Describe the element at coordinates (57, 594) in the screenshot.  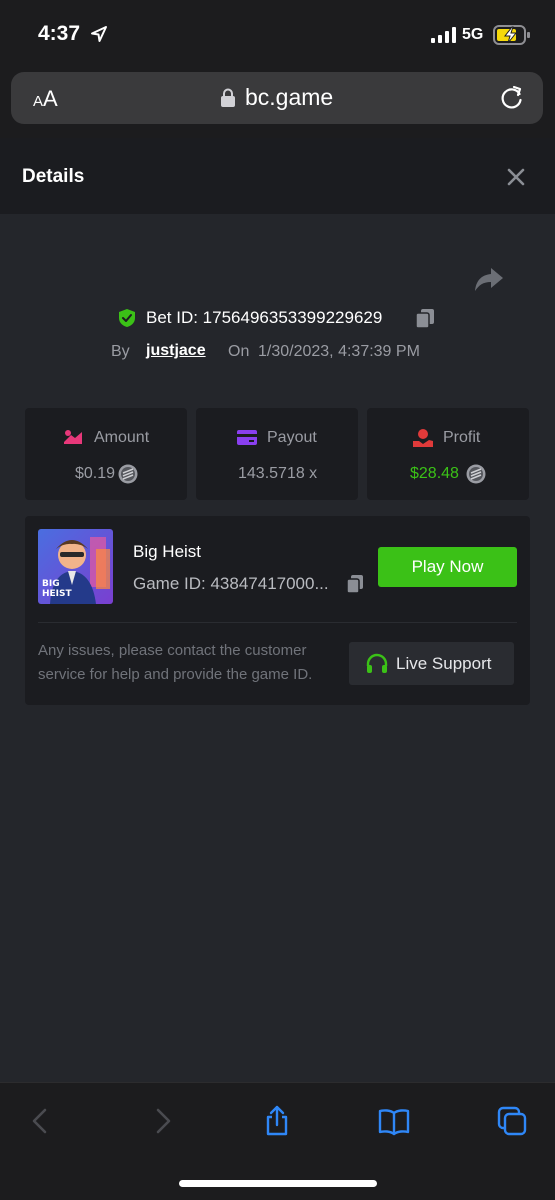
I see `thumb-title-2: HEIST` at that location.